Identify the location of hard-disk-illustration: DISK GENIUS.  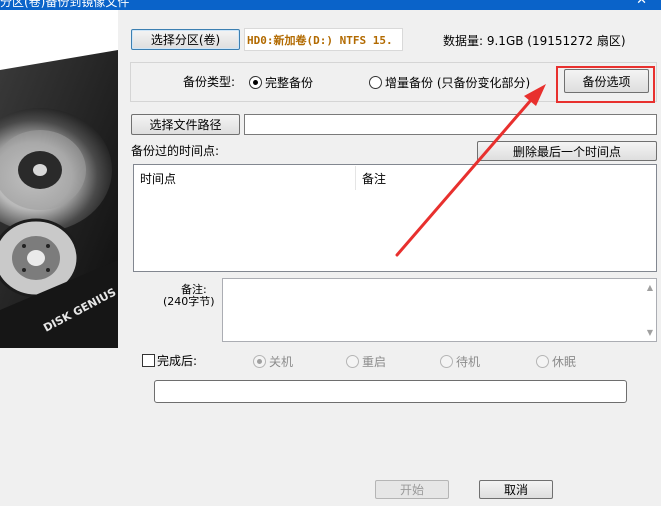
(59, 179).